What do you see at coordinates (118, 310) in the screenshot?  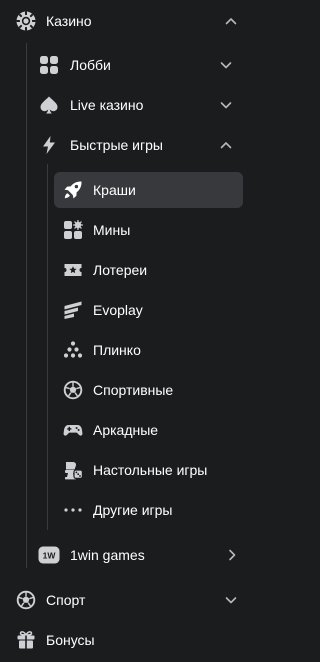 I see `menu-item-evoplay-label: Evoplay` at bounding box center [118, 310].